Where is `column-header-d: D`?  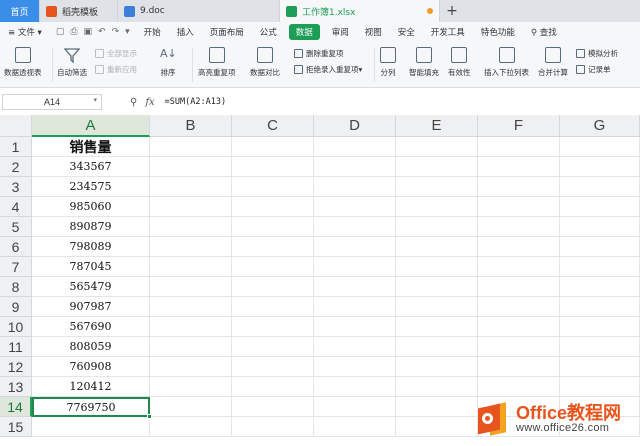
column-header-d: D is located at coordinates (355, 126).